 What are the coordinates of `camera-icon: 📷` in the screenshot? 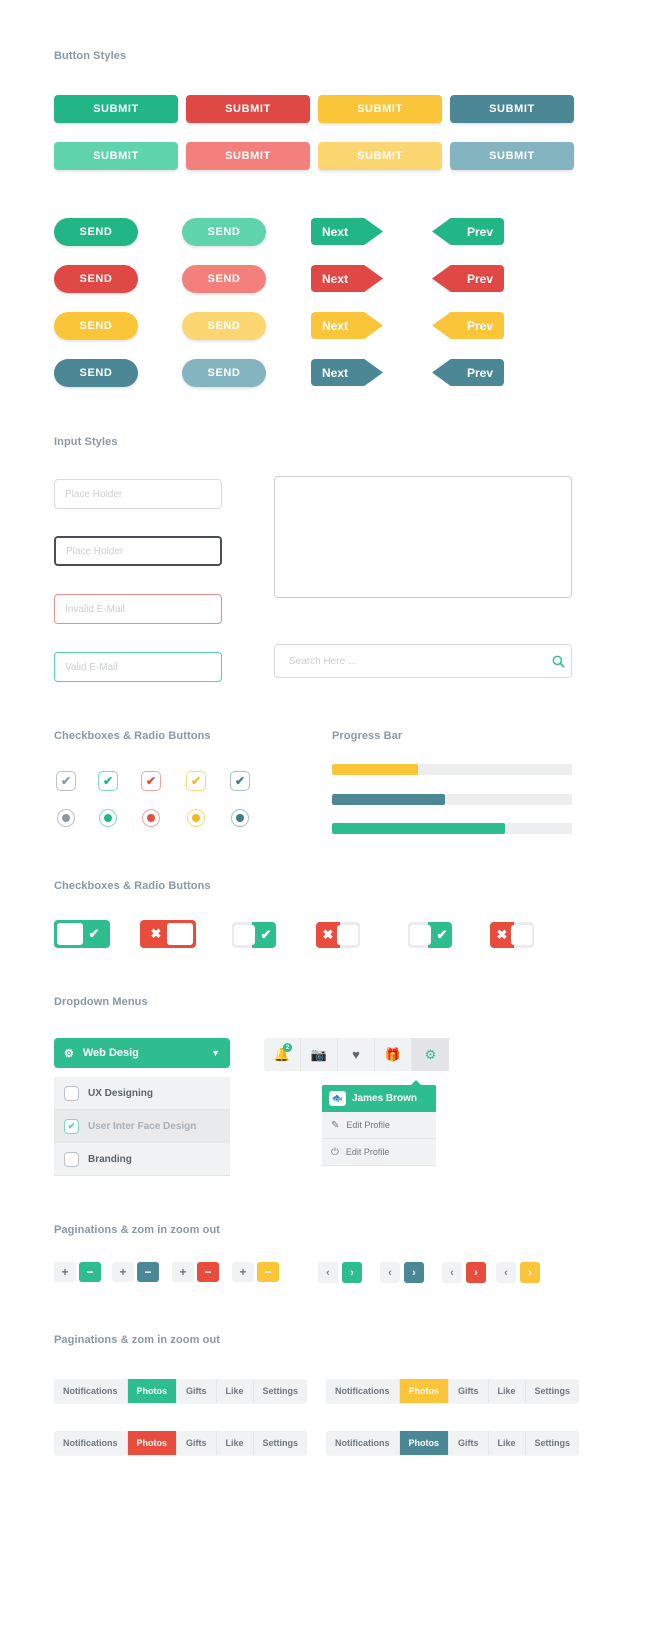 It's located at (319, 1054).